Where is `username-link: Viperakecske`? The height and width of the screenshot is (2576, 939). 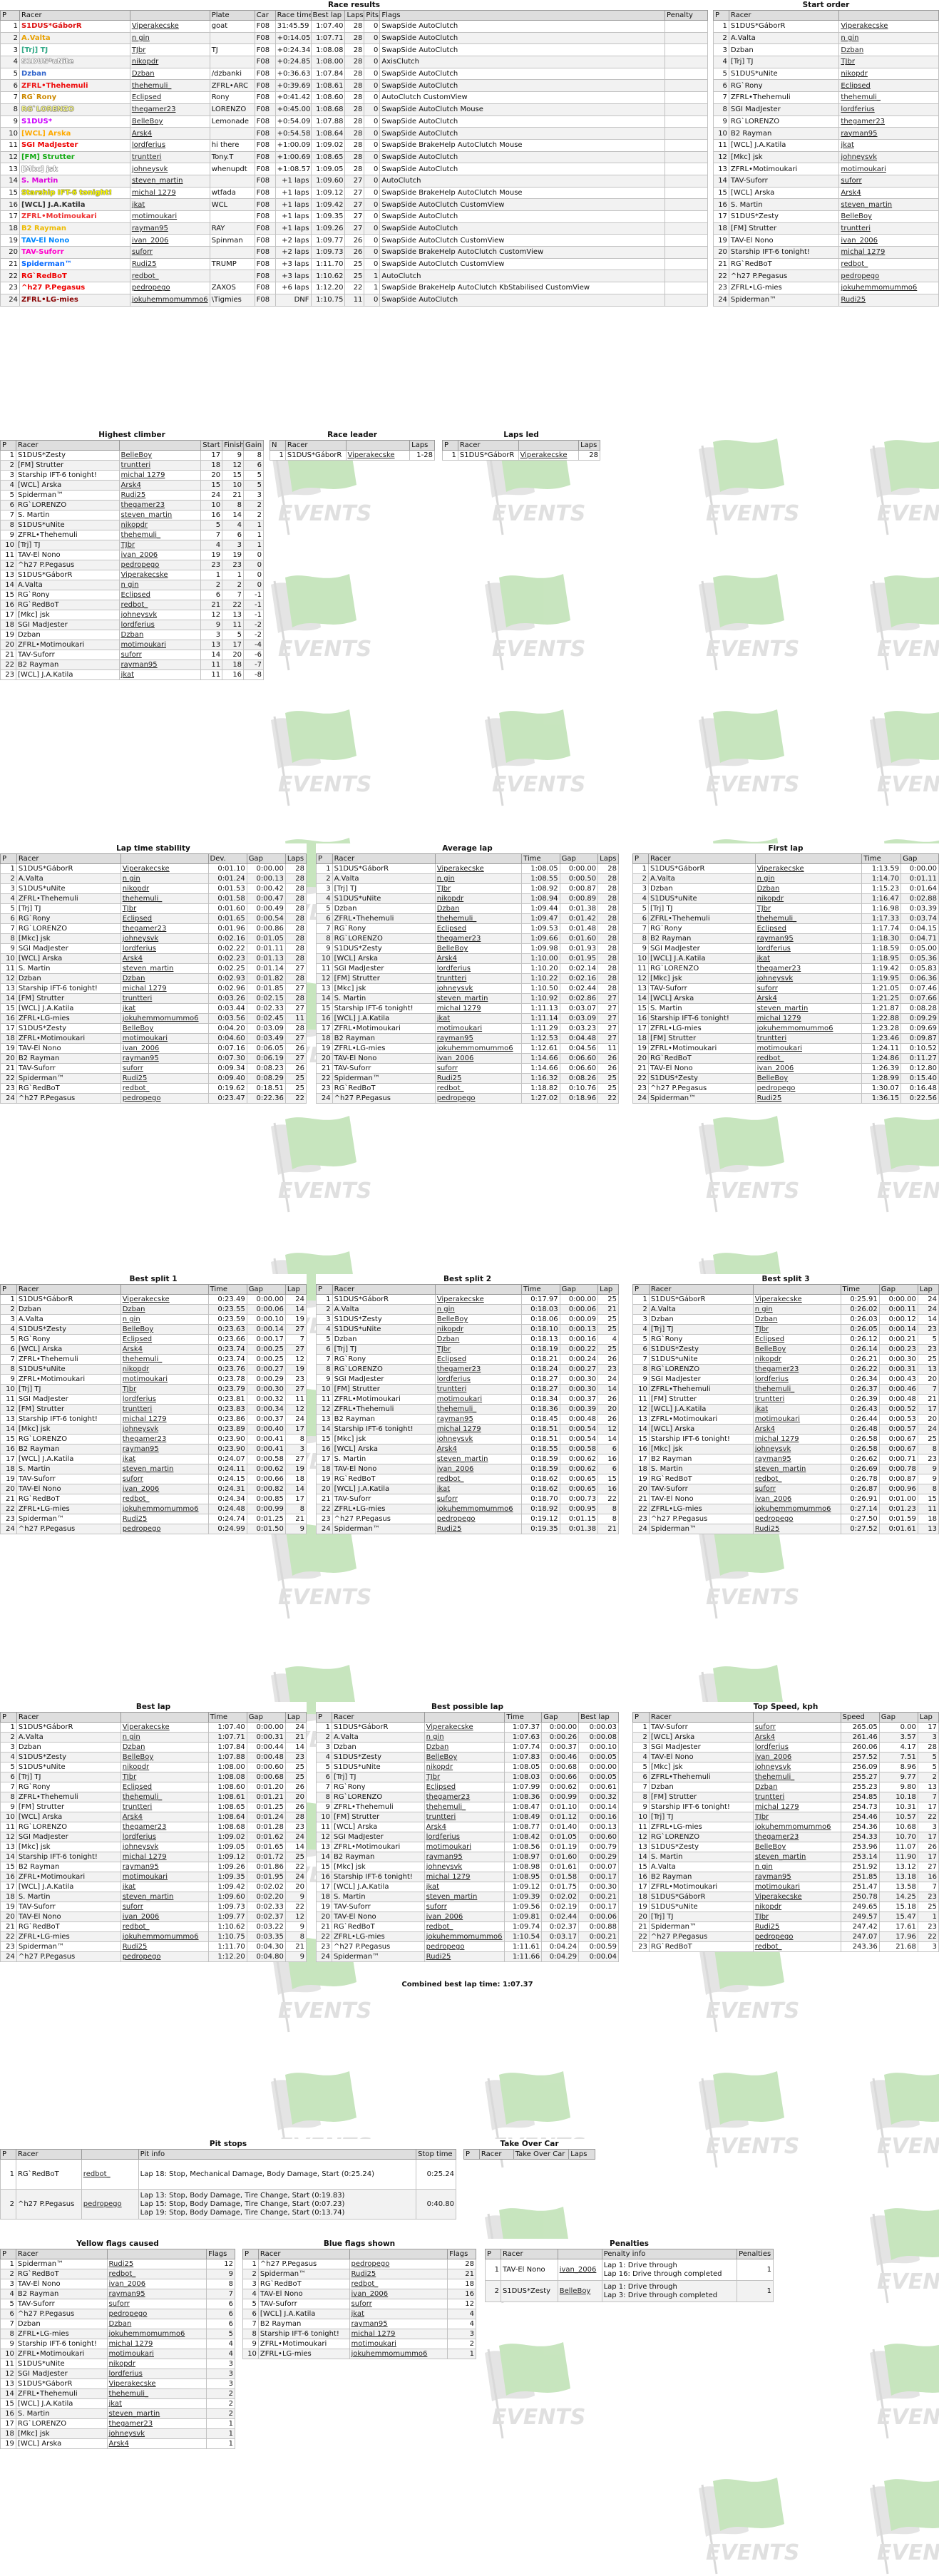
username-link: Viperakecske is located at coordinates (378, 455).